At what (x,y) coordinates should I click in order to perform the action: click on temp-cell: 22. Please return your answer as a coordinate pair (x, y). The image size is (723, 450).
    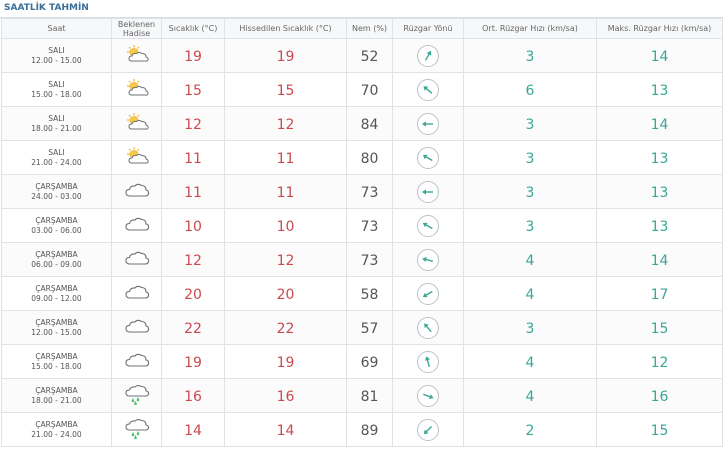
    Looking at the image, I should click on (193, 327).